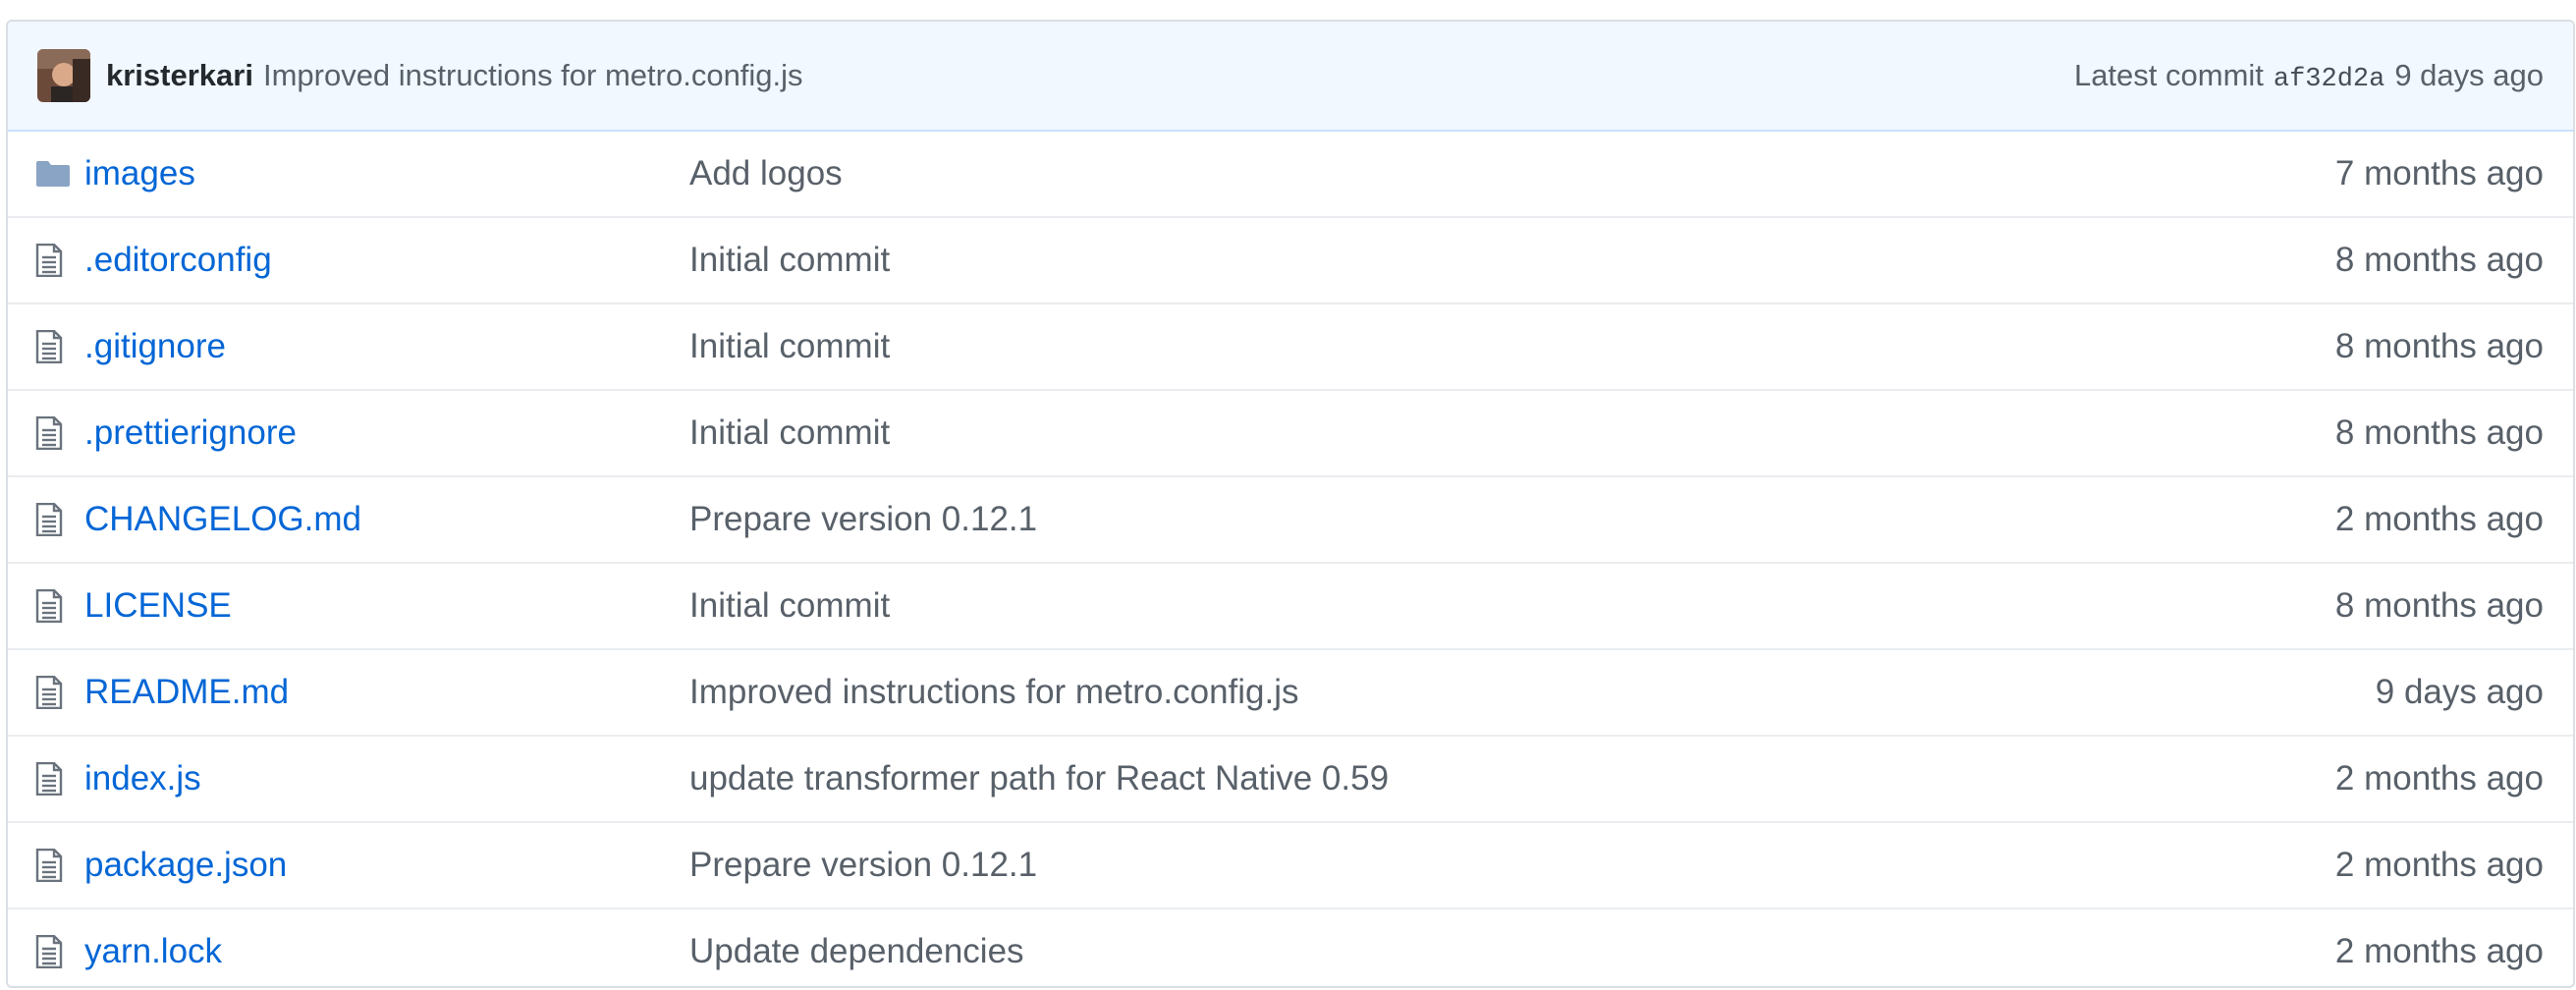  What do you see at coordinates (386, 606) in the screenshot?
I see `file-name-link: LICENSE` at bounding box center [386, 606].